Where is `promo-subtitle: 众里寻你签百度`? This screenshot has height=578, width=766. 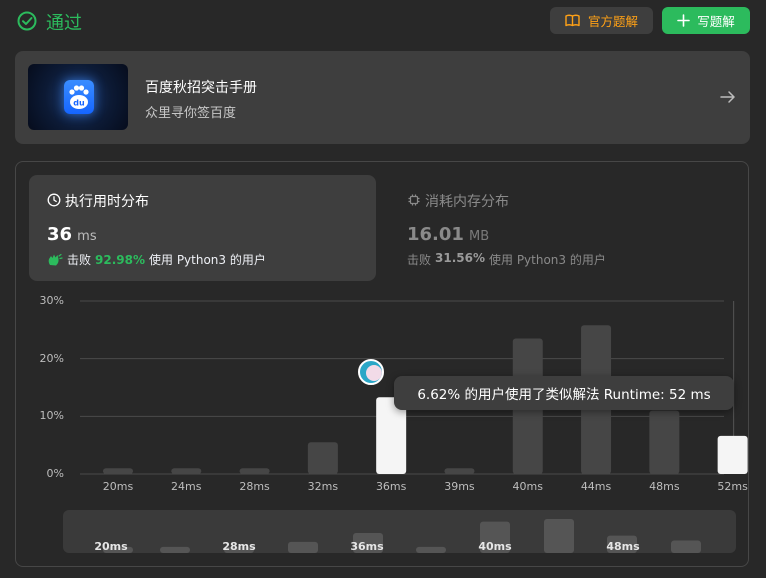
promo-subtitle: 众里寻你签百度 is located at coordinates (191, 113).